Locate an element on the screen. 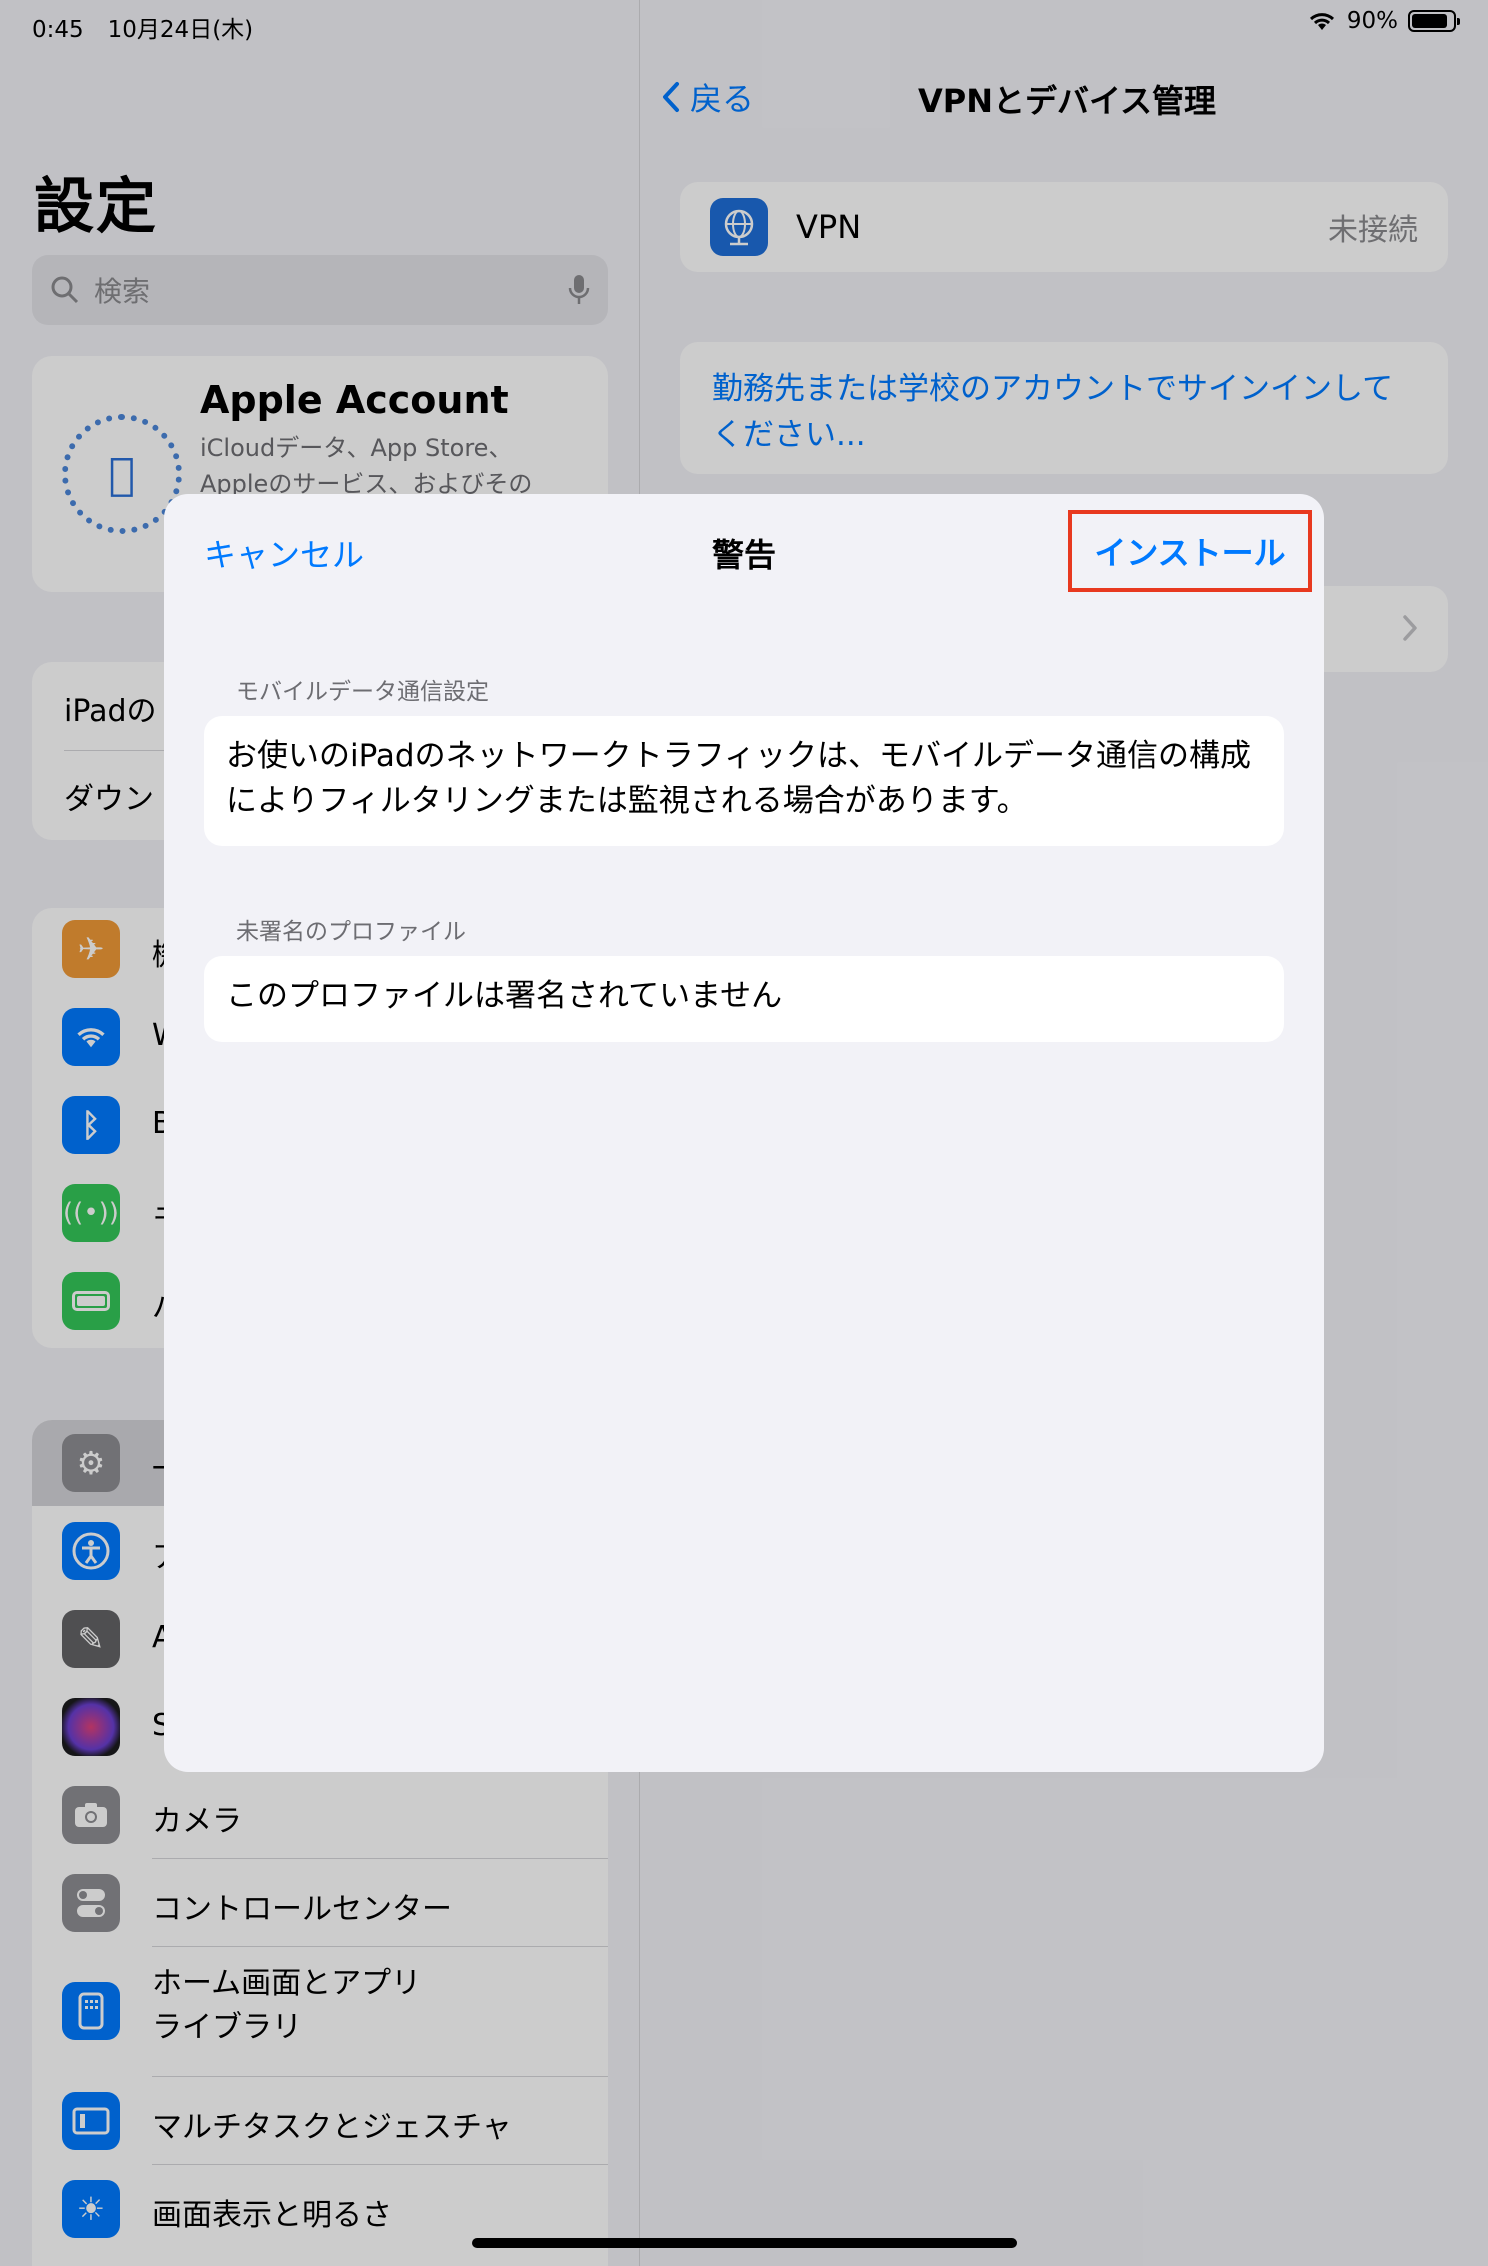 The height and width of the screenshot is (2266, 1488). unsigned-profile-text: このプロファイルは署名されていません is located at coordinates (744, 999).